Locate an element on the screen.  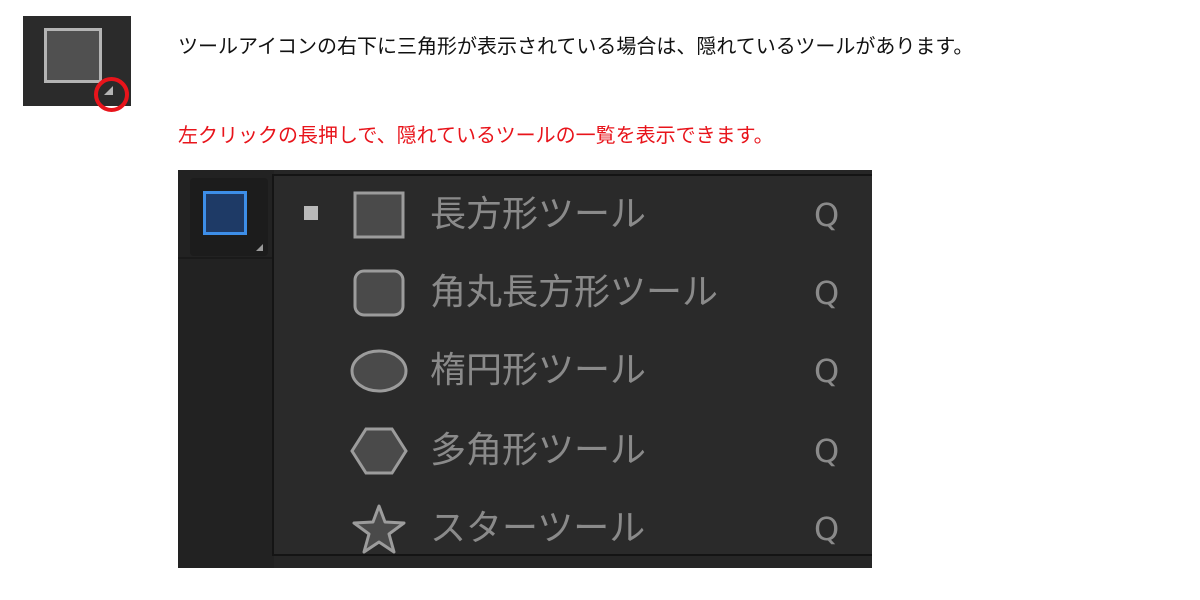
rounded-rectangle-icon is located at coordinates (379, 293).